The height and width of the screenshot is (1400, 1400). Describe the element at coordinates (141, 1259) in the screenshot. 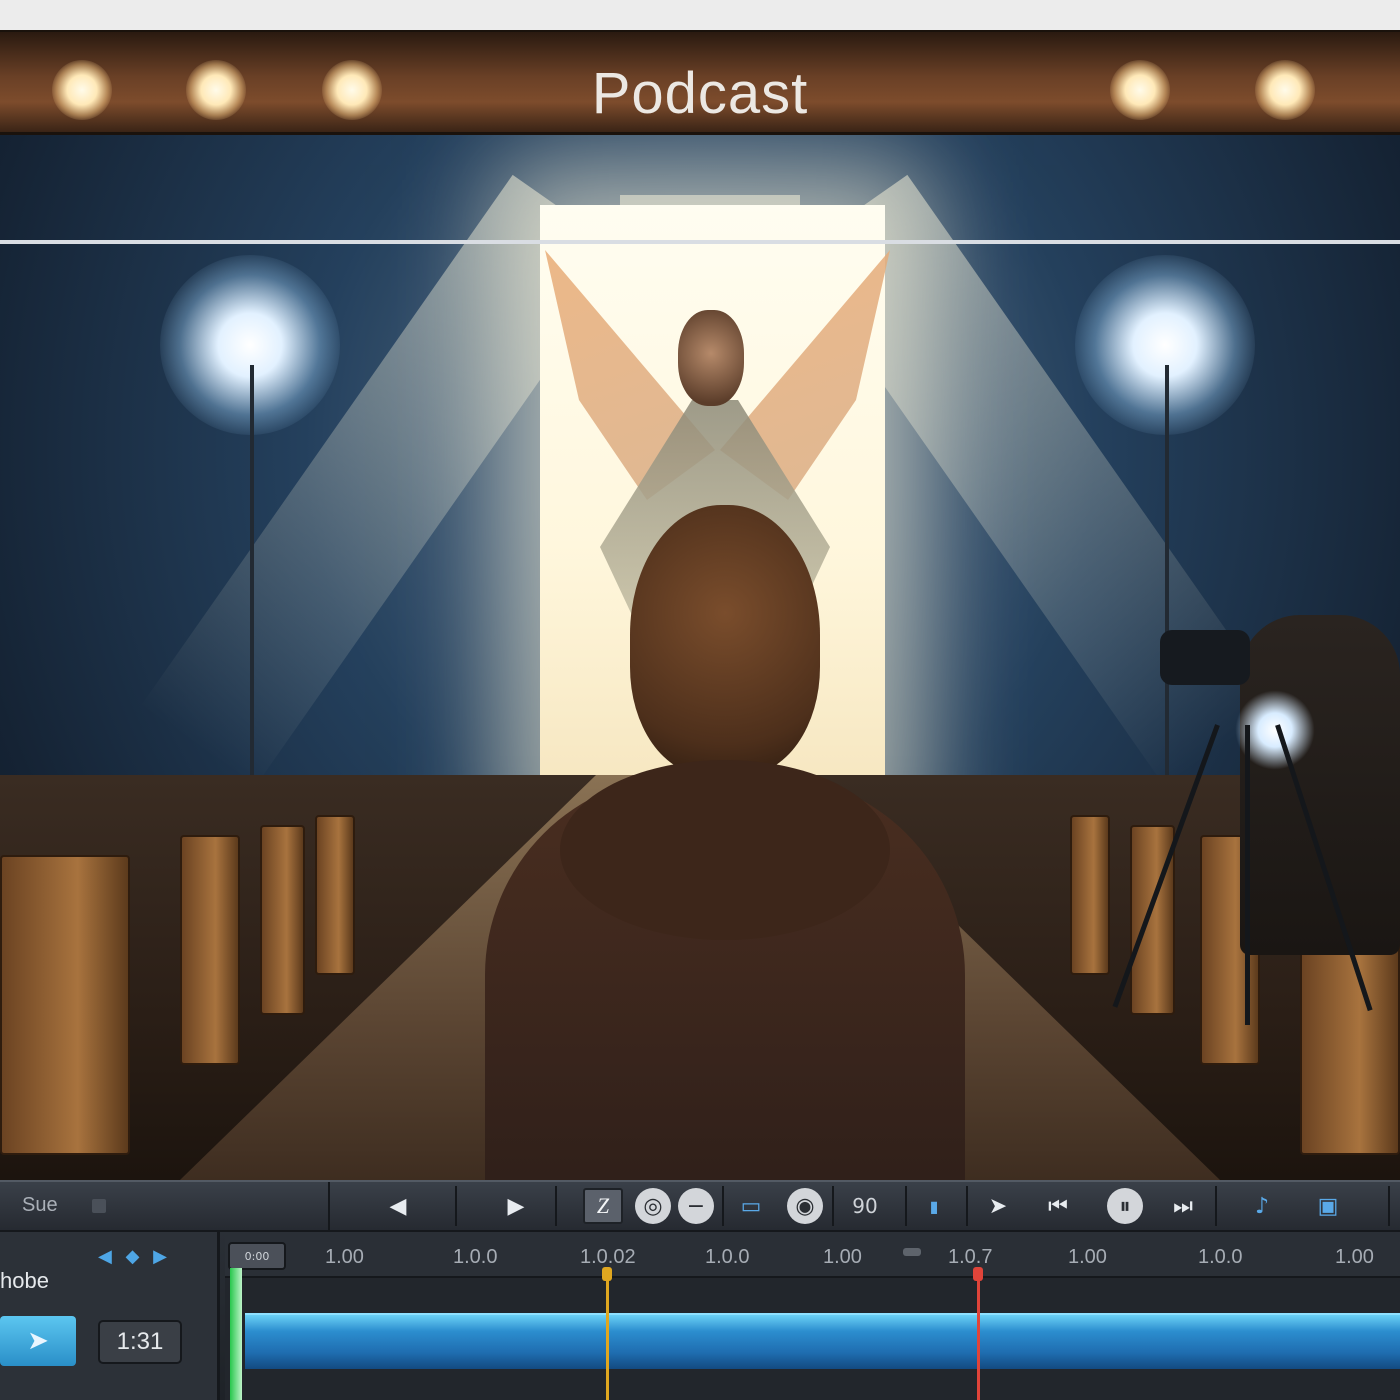

I see `track-nav-arrows: ◀ ◆ ▶` at that location.